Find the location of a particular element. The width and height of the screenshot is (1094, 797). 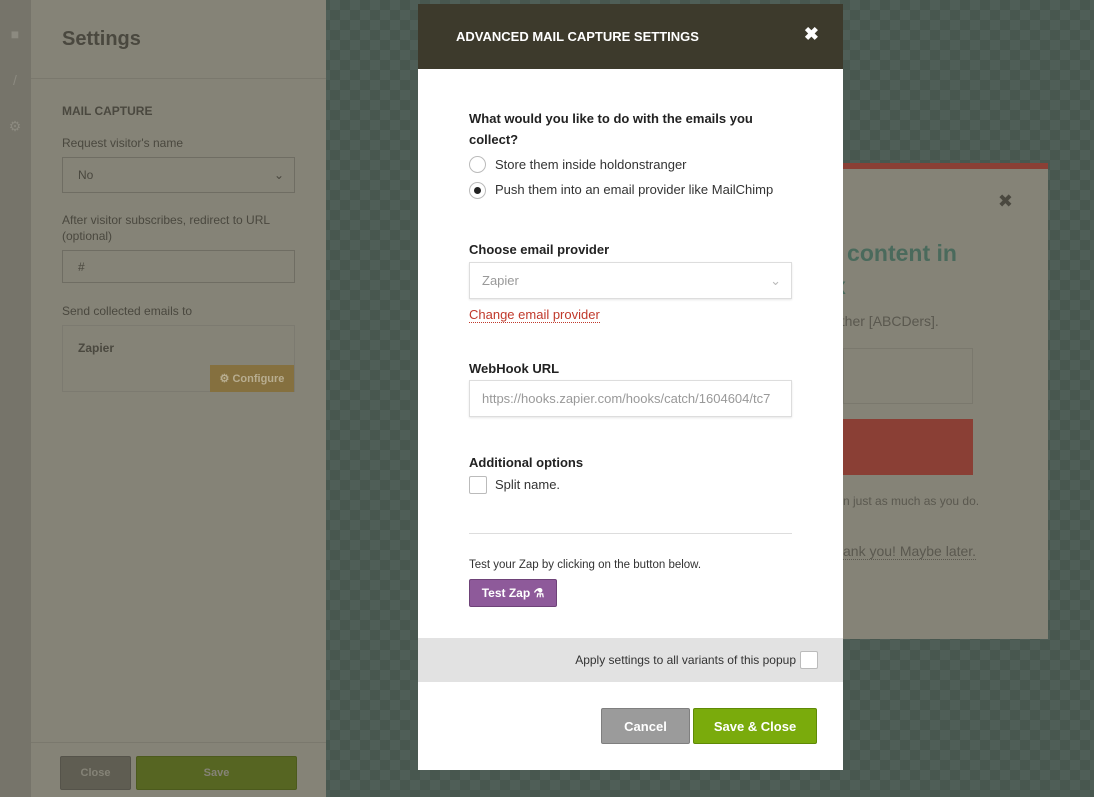

save-button: Save is located at coordinates (216, 773).